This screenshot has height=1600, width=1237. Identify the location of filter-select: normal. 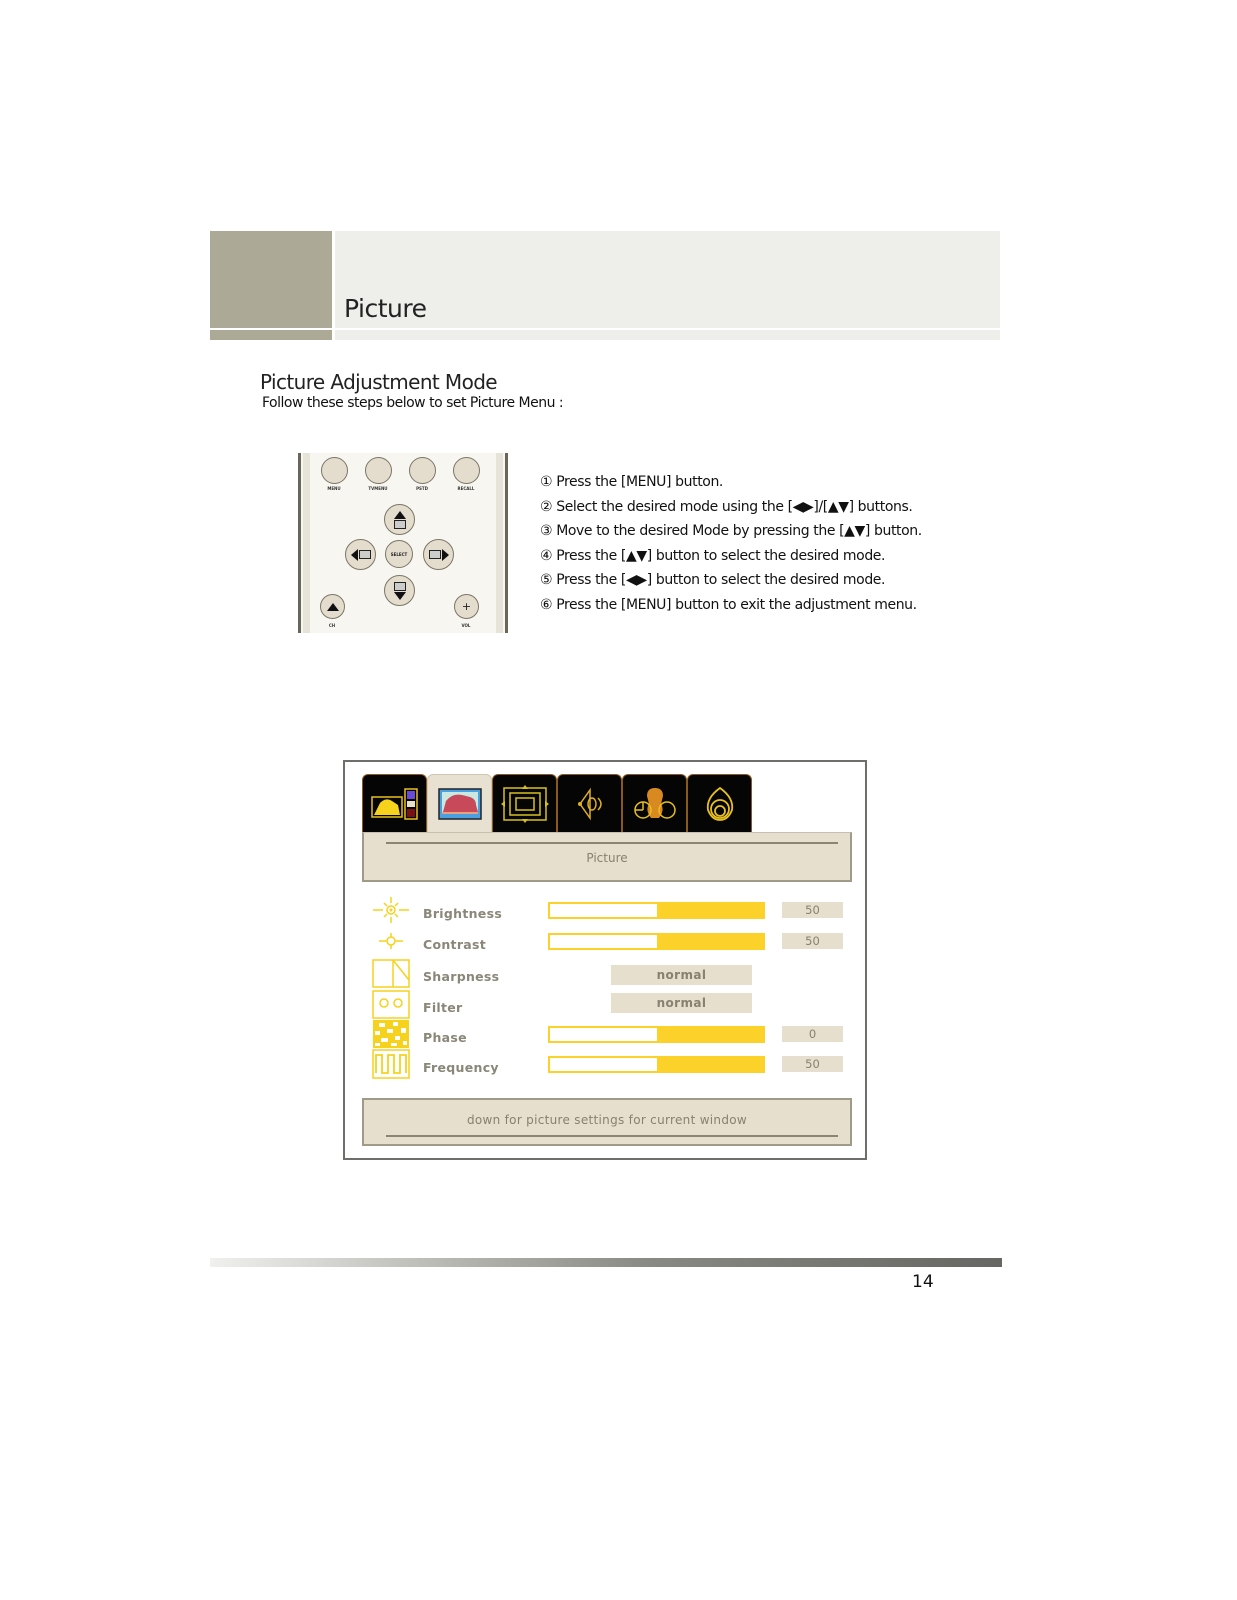
(681, 1003).